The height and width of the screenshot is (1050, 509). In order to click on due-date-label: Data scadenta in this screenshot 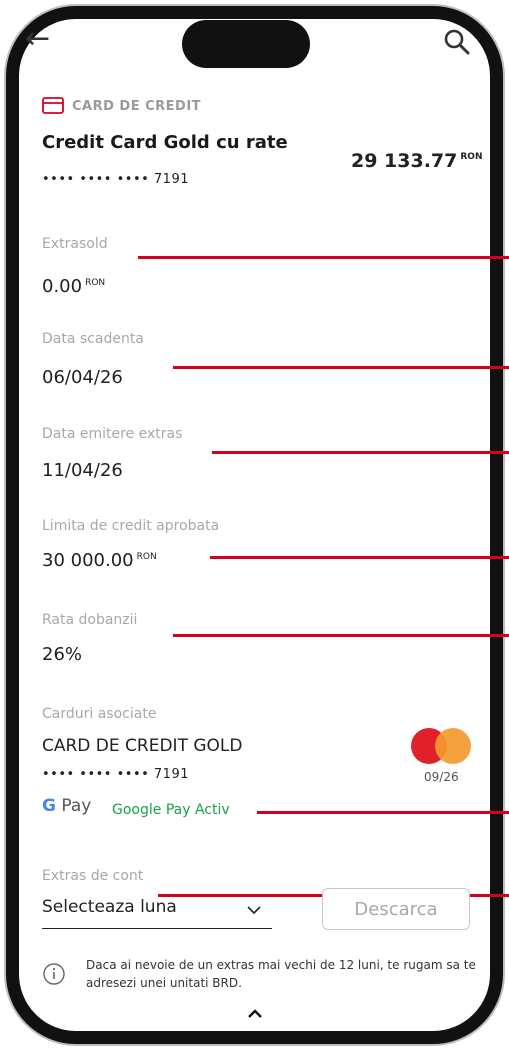, I will do `click(93, 339)`.